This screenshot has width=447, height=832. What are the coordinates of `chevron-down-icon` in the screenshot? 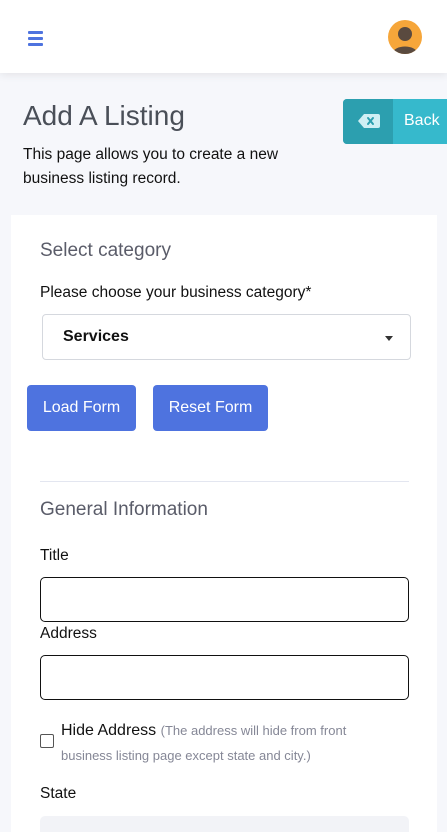 It's located at (389, 338).